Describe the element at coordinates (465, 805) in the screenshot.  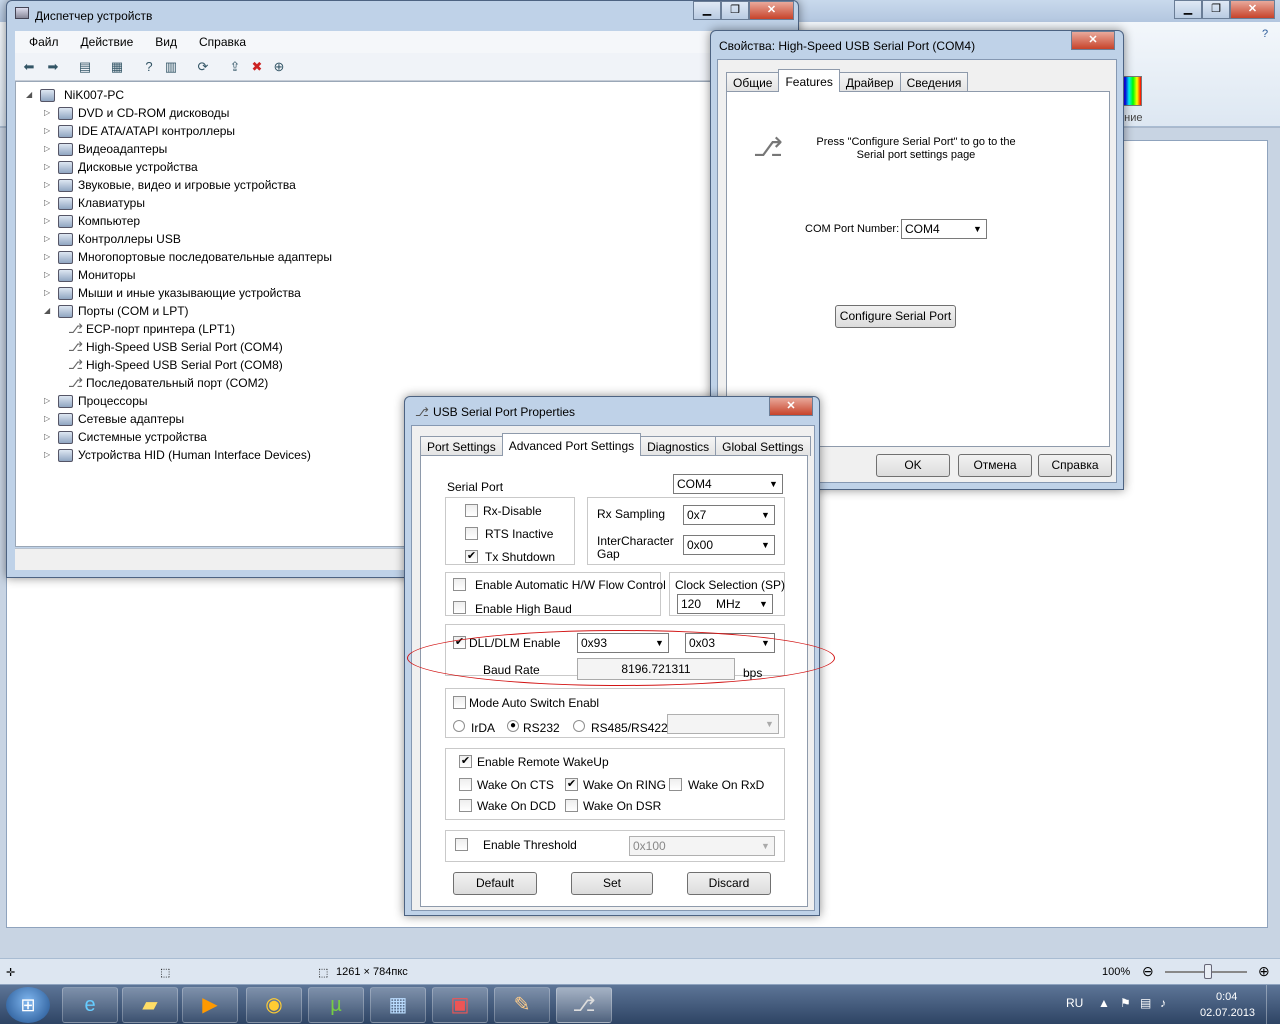
I see `wake-on-dcd-checkbox` at that location.